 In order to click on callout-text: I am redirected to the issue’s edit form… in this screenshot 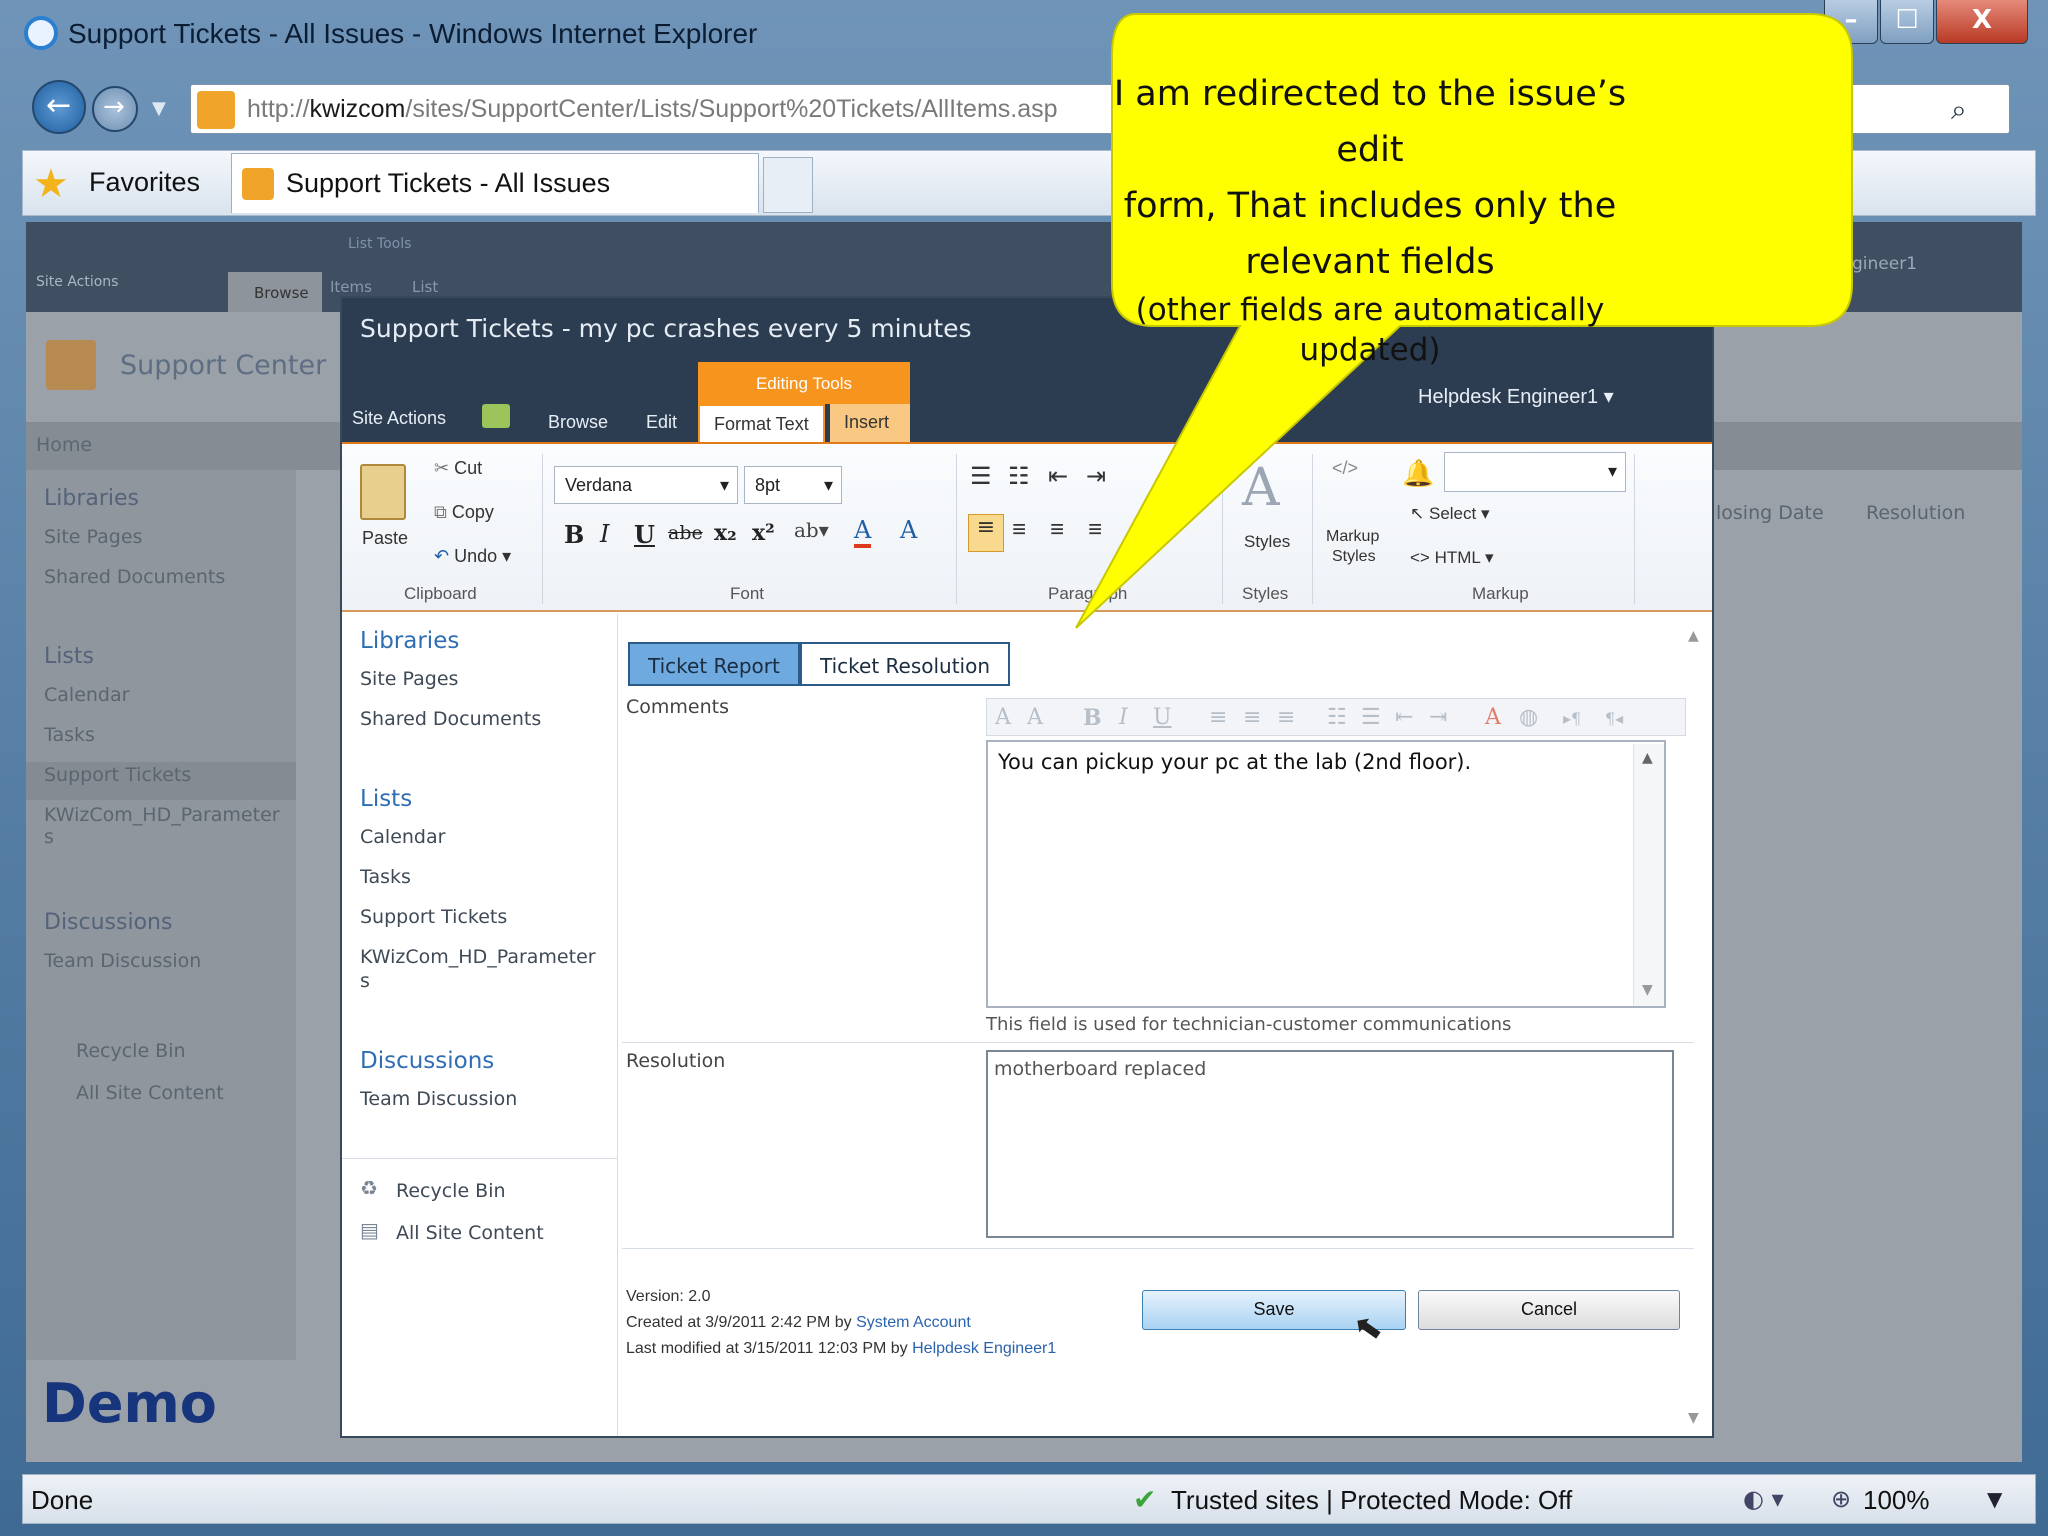, I will do `click(1370, 218)`.